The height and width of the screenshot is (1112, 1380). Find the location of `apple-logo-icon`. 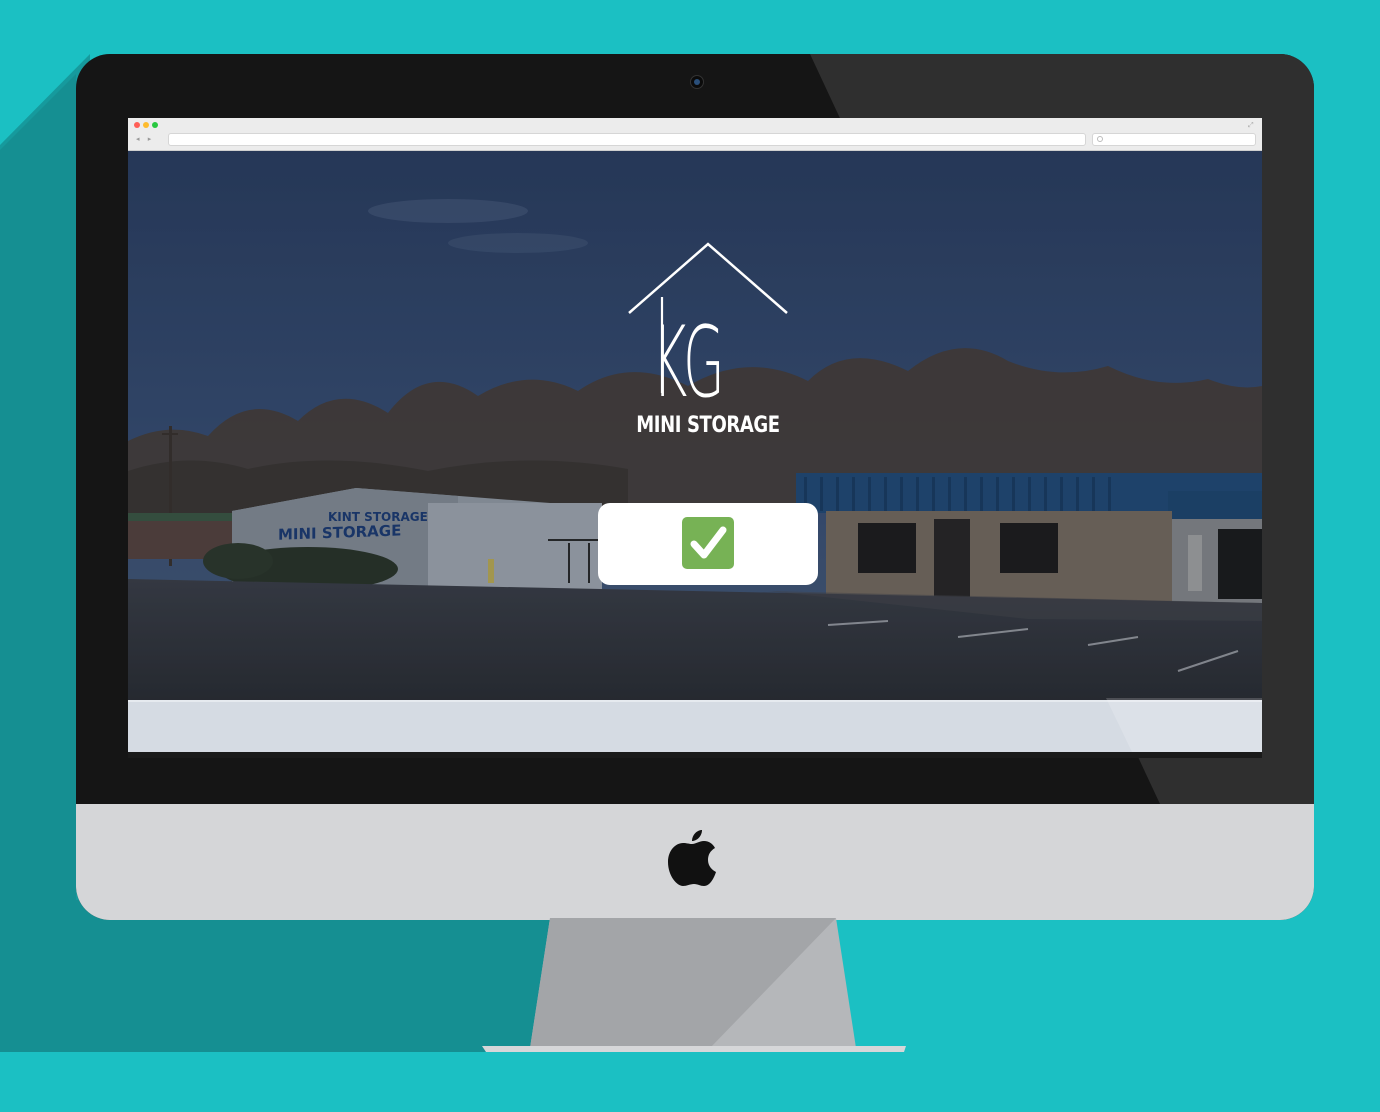

apple-logo-icon is located at coordinates (692, 858).